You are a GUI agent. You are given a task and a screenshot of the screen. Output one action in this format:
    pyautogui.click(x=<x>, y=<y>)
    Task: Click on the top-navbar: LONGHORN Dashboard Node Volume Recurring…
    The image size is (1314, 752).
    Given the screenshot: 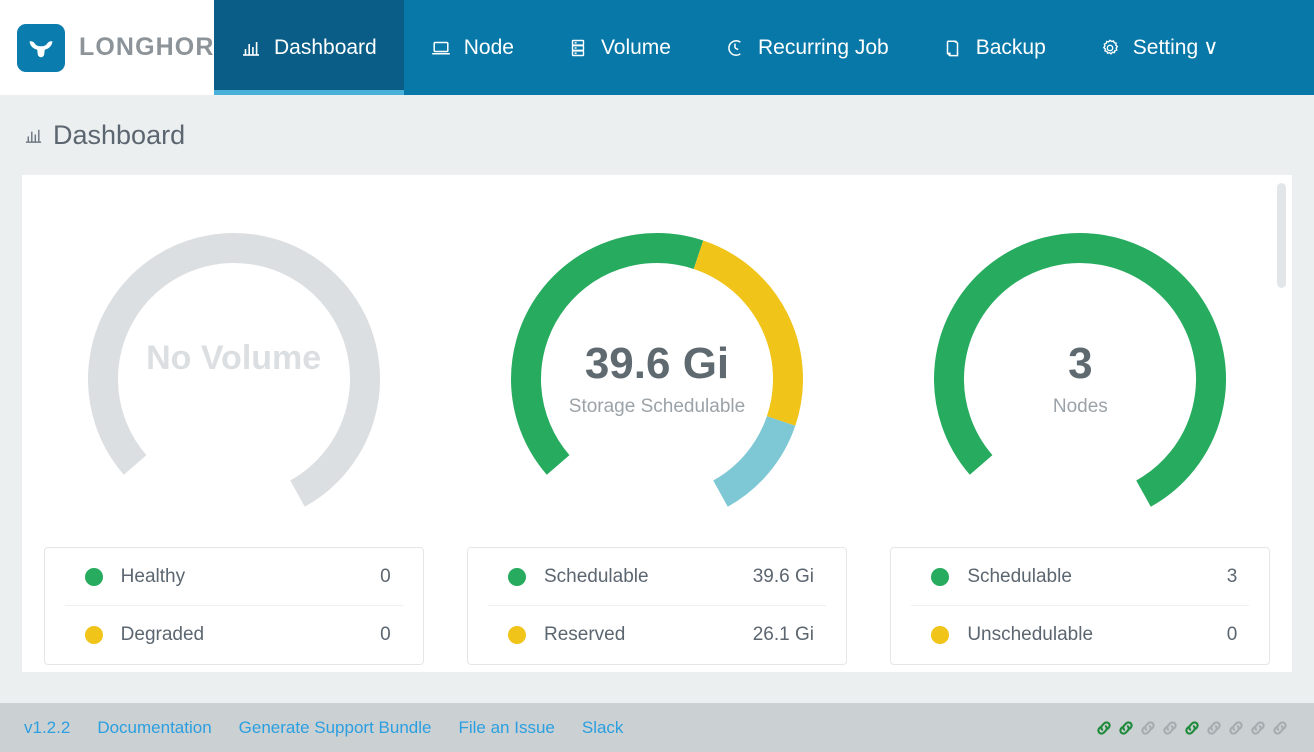 What is the action you would take?
    pyautogui.click(x=657, y=47)
    